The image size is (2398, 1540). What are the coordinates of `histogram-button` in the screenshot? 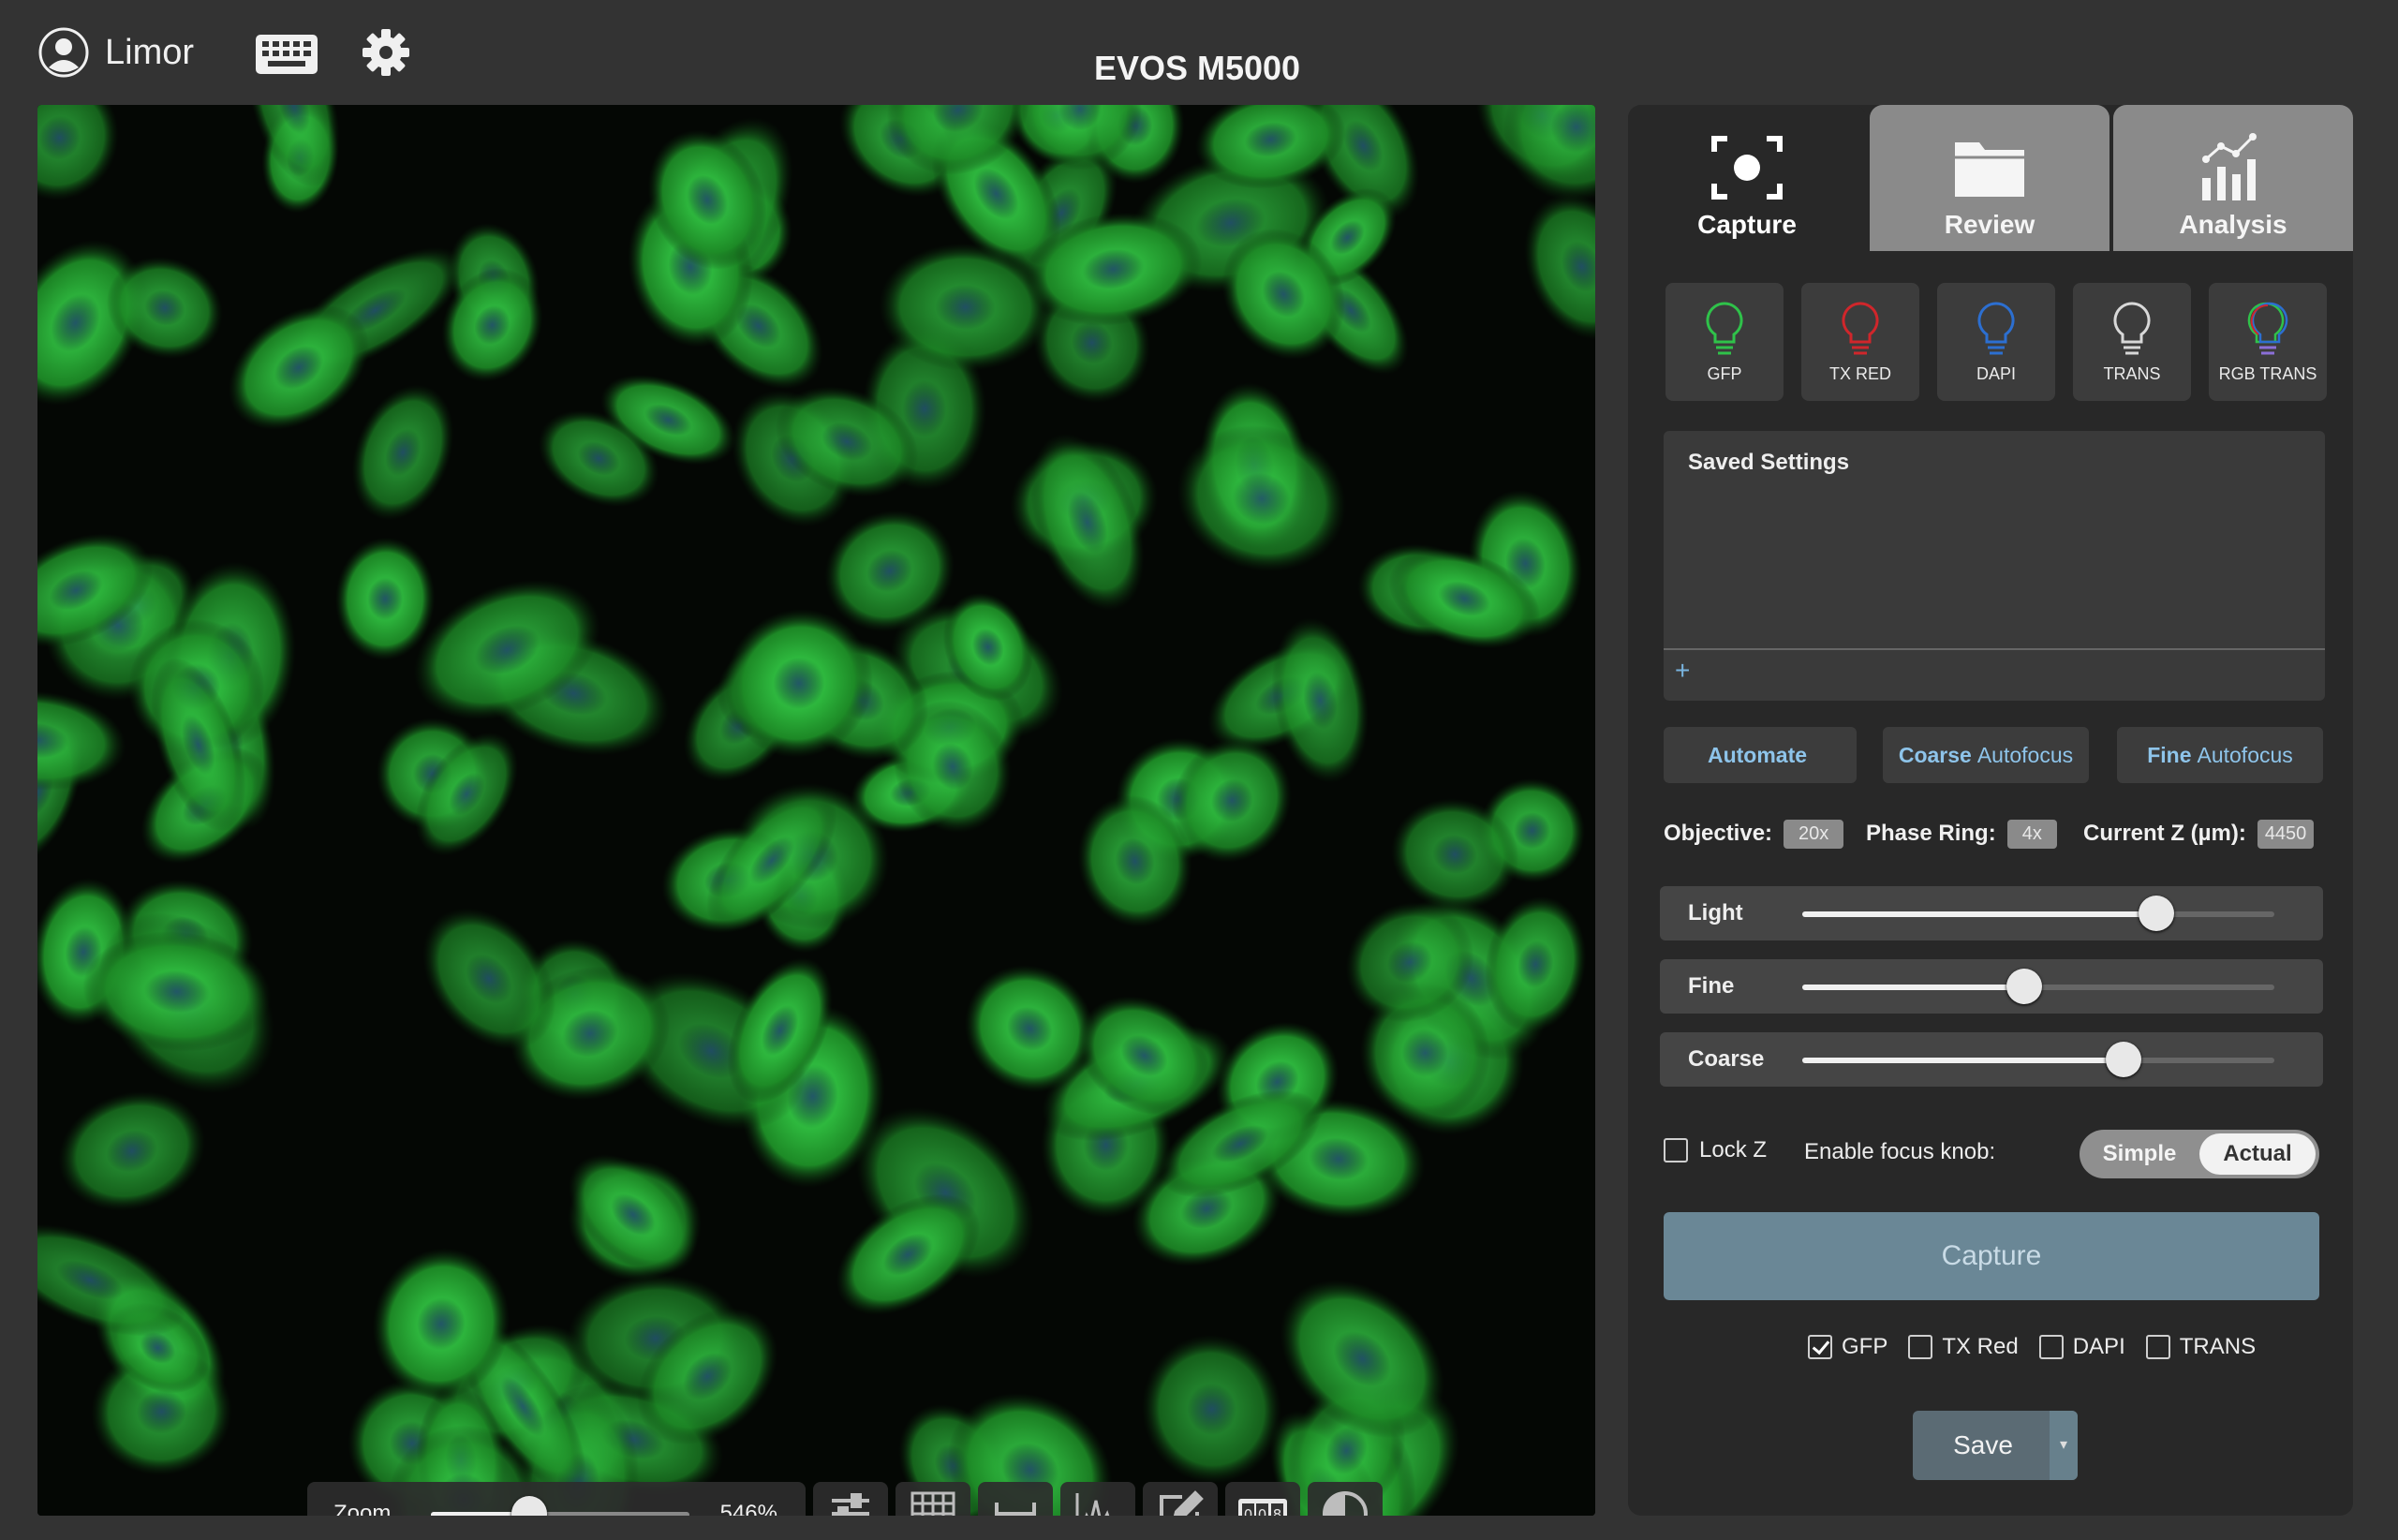 It's located at (1097, 1499).